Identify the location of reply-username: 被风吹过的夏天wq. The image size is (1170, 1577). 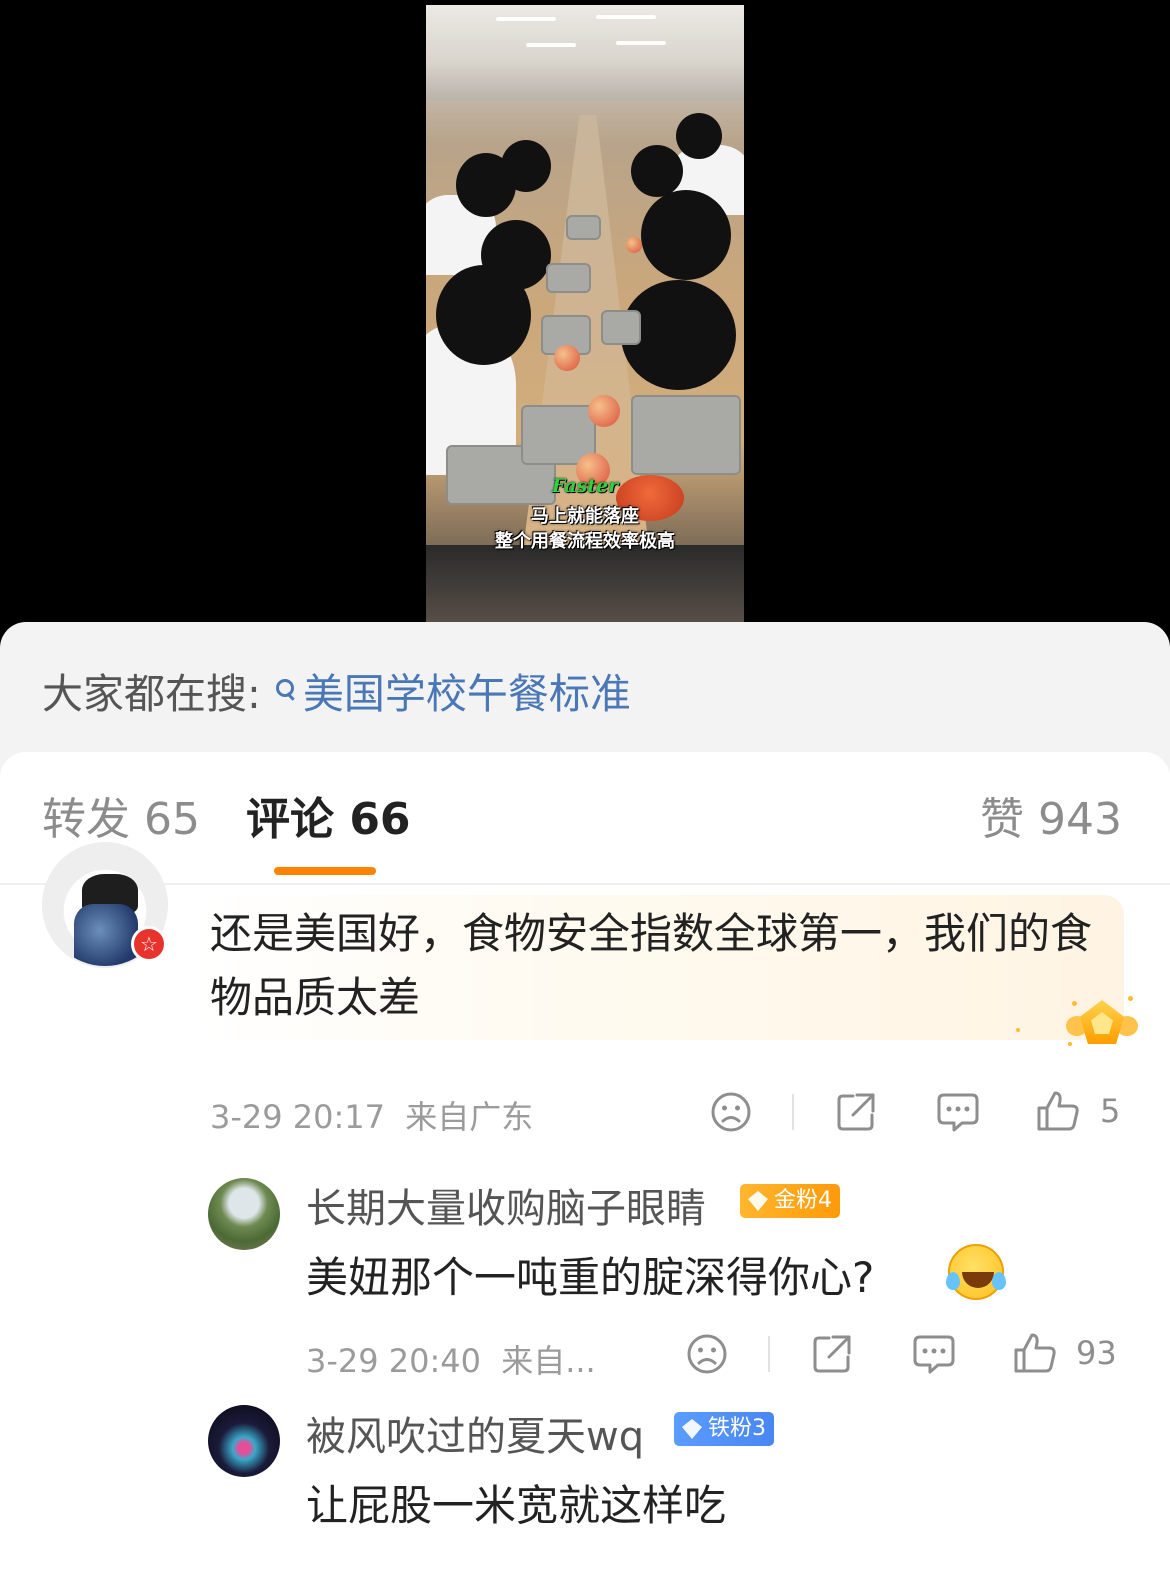
(475, 1433).